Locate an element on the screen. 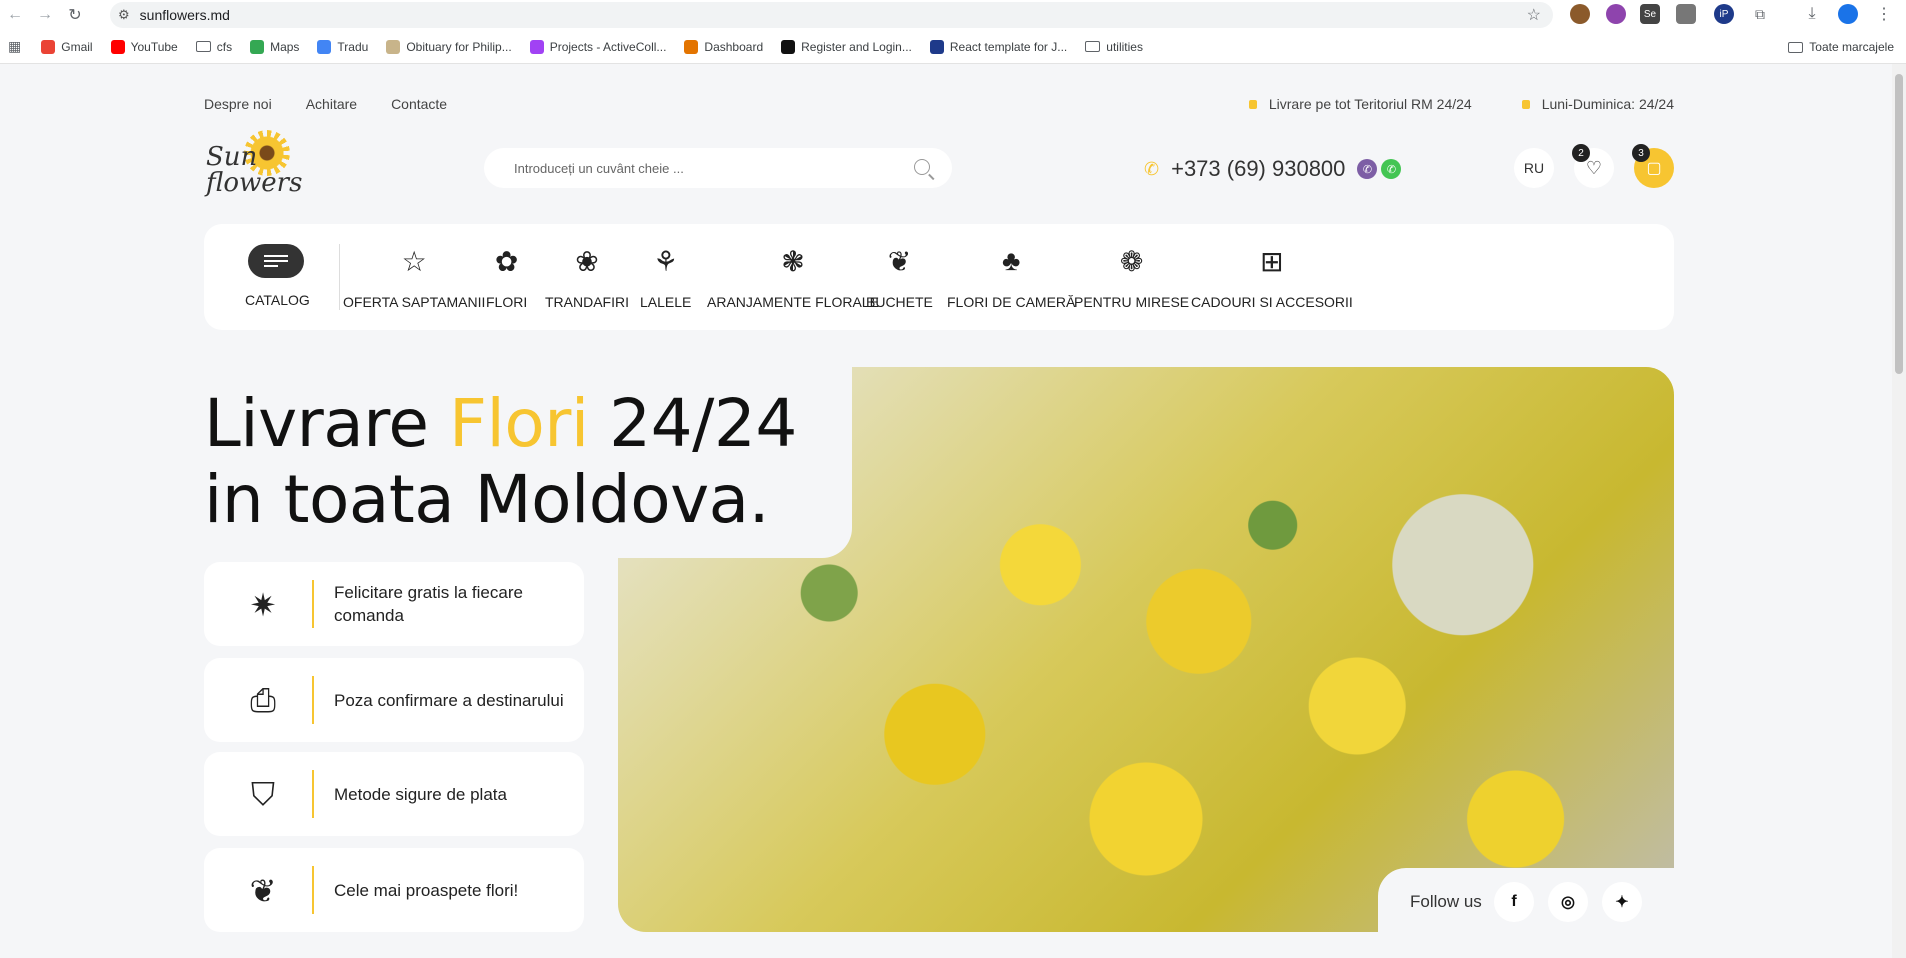 The width and height of the screenshot is (1906, 958). category-flori: ✿ FLORI is located at coordinates (506, 276).